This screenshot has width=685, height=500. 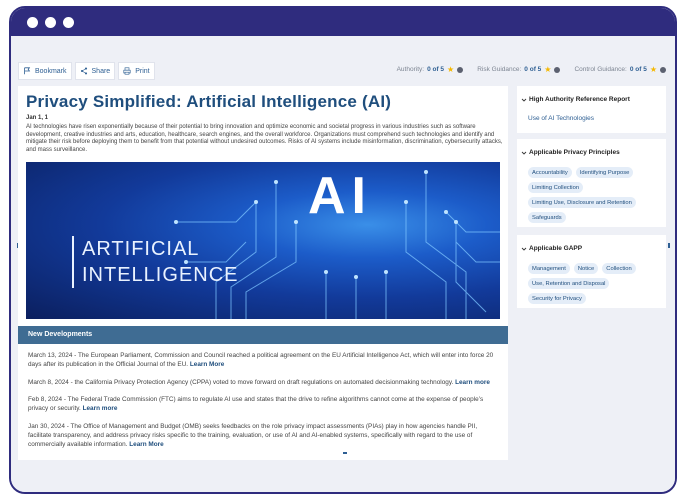 I want to click on share-icon, so click(x=83, y=71).